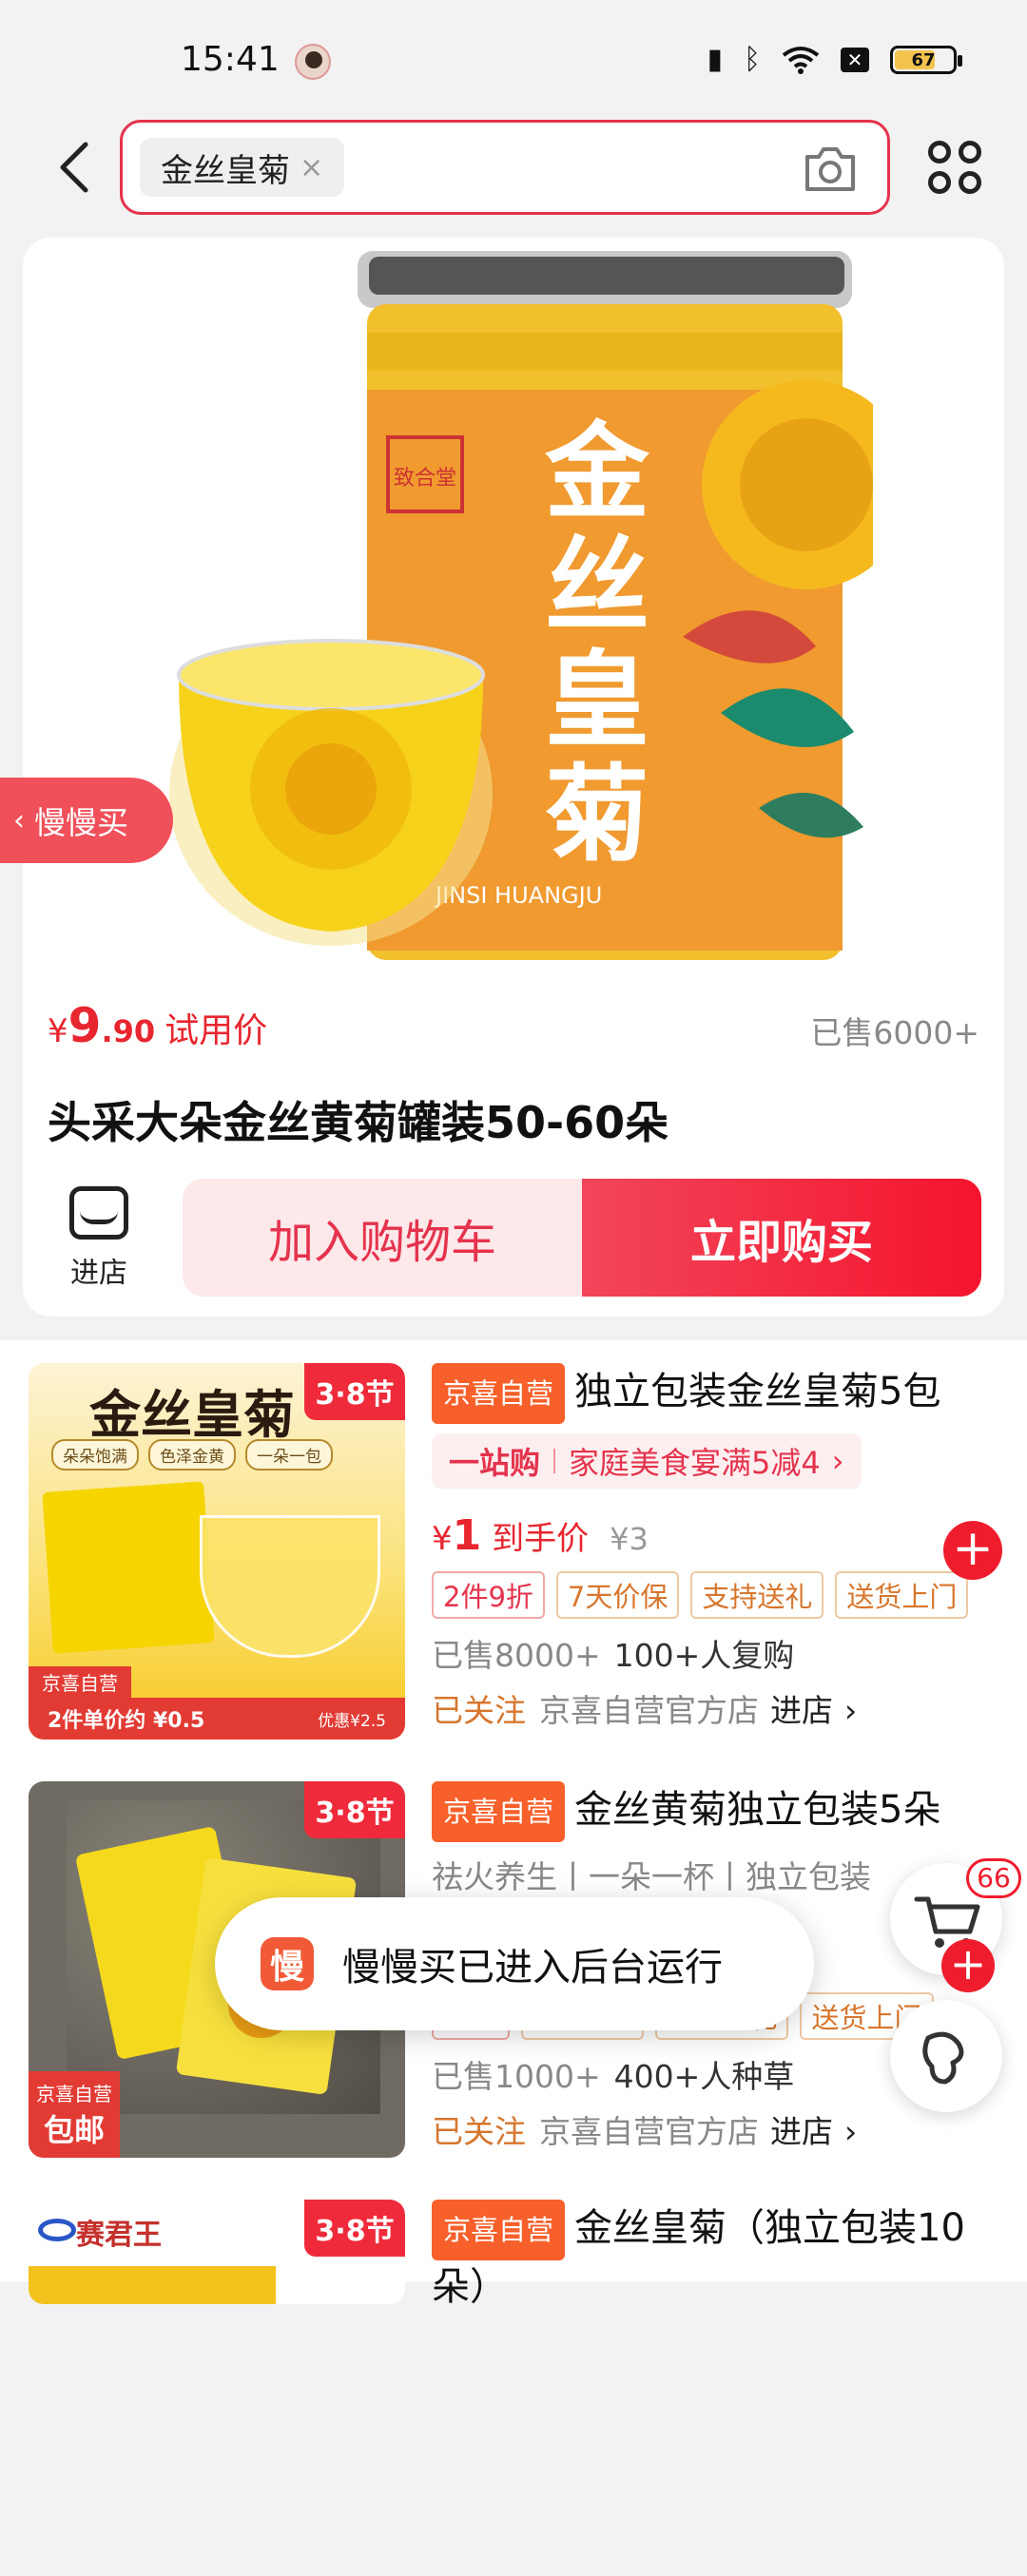 The height and width of the screenshot is (2576, 1027). I want to click on chevron-left-icon: ‹, so click(19, 820).